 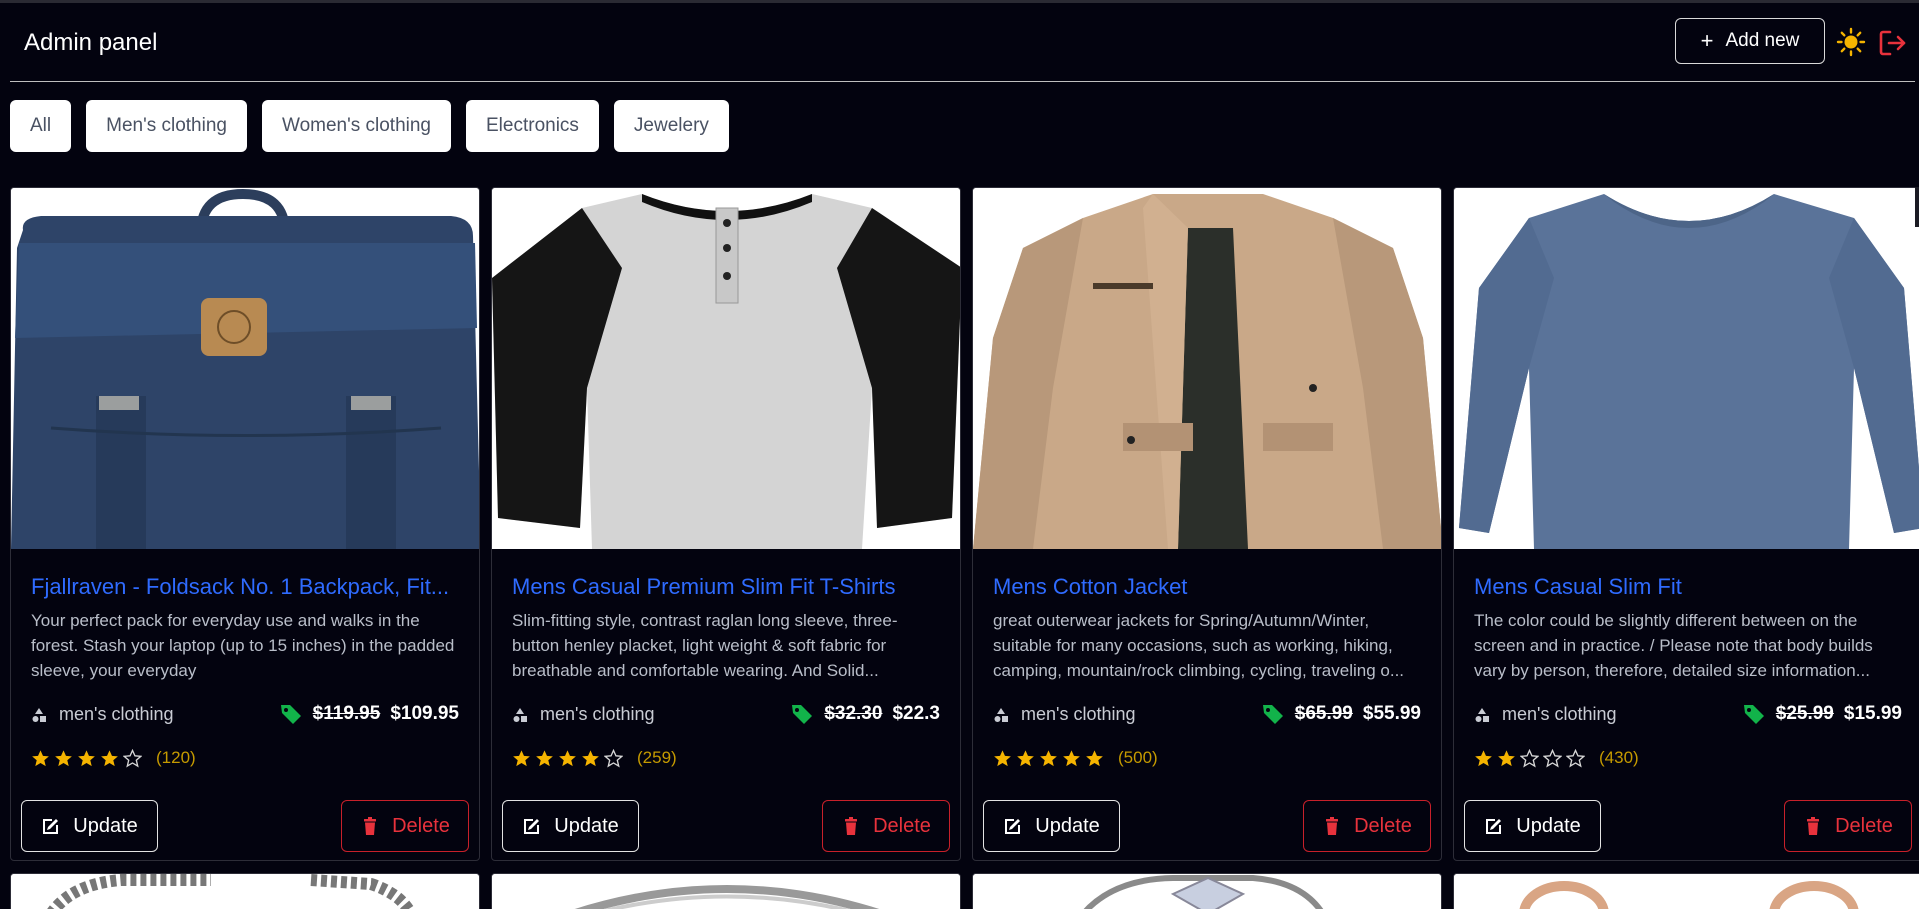 What do you see at coordinates (41, 126) in the screenshot?
I see `filter-all: All` at bounding box center [41, 126].